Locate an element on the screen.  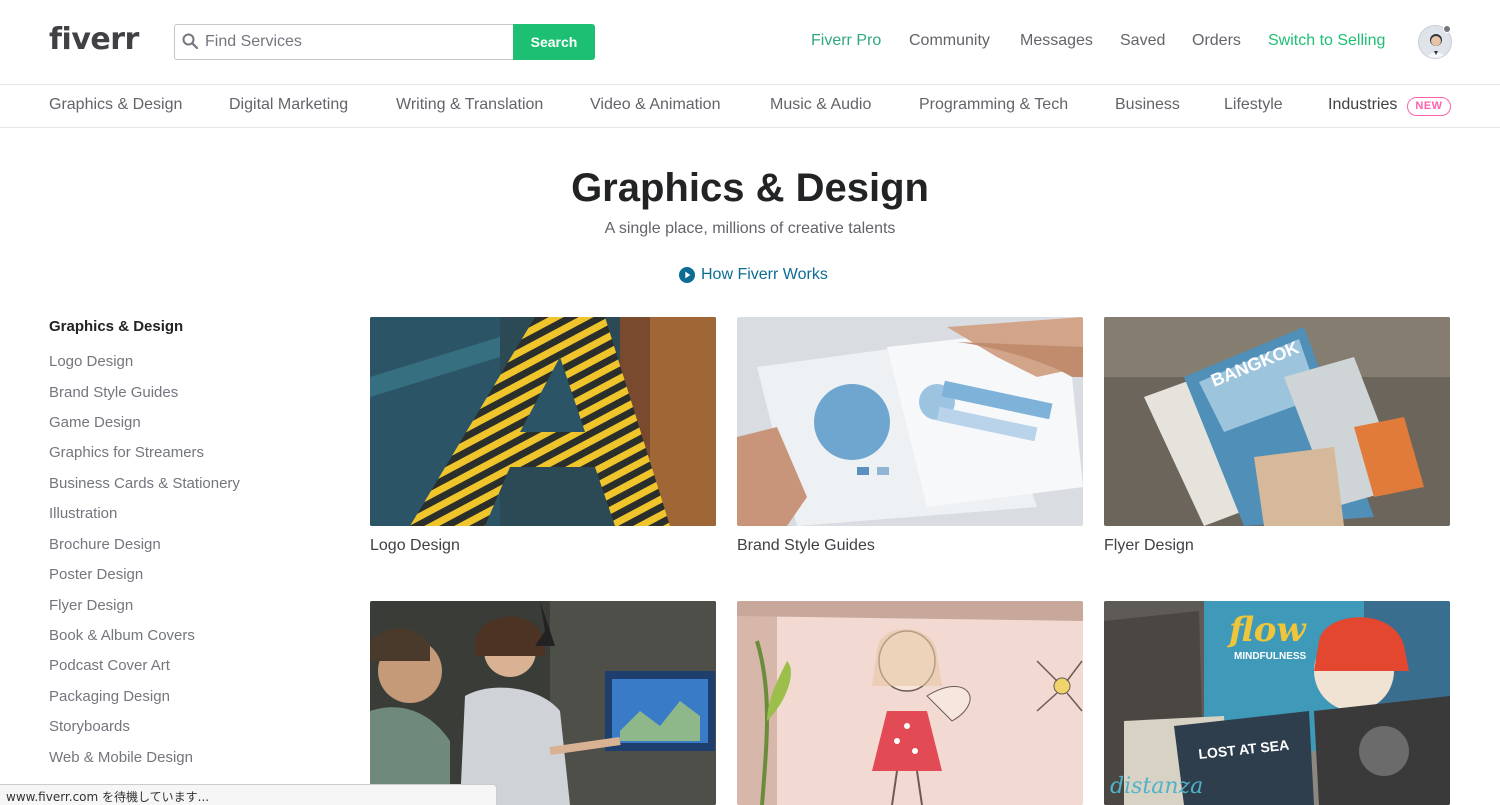
nav-messages: Messages is located at coordinates (1056, 41).